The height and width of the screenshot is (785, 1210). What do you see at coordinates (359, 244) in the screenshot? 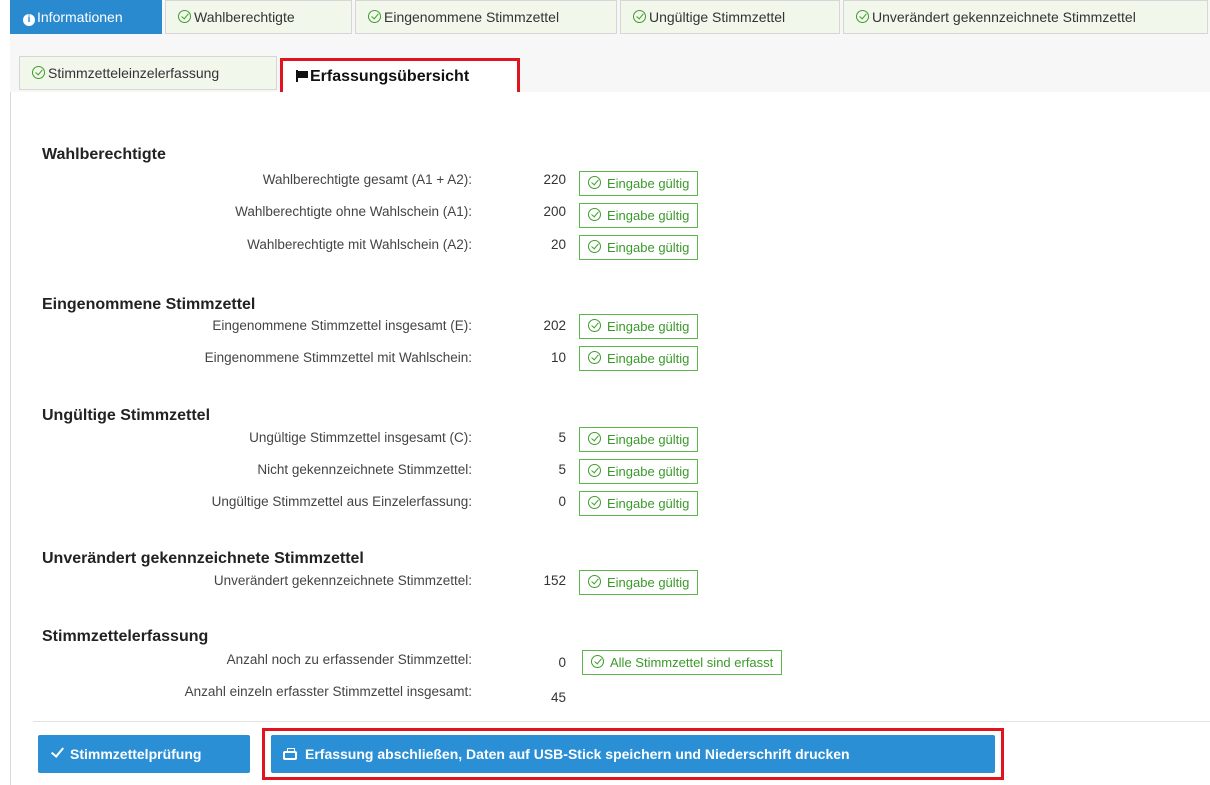
I see `row-label: Wahlberechtigte mit Wahlschein (A2):` at bounding box center [359, 244].